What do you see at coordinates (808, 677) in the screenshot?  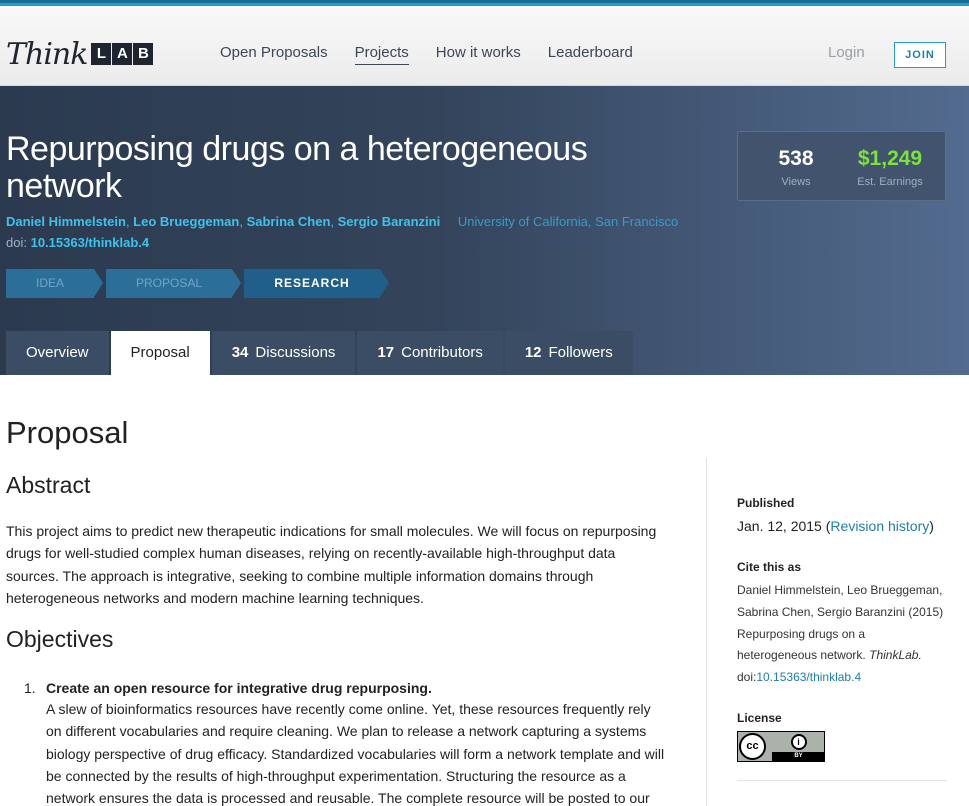 I see `citation-doi-link: 10.15363/thinklab.4` at bounding box center [808, 677].